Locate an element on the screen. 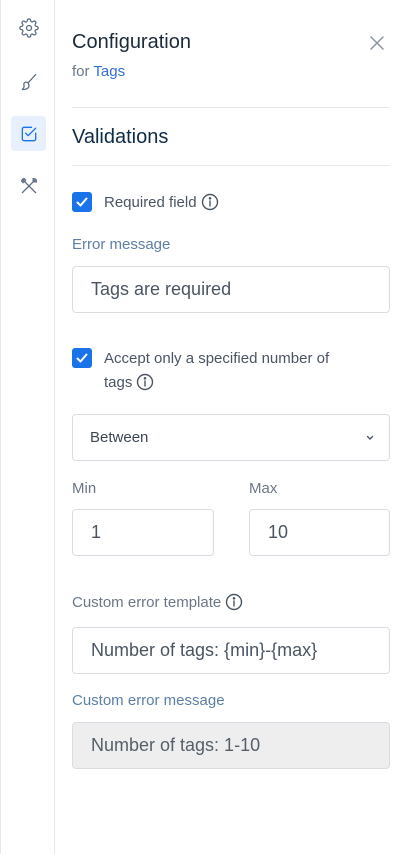  min-input: 1 is located at coordinates (143, 532).